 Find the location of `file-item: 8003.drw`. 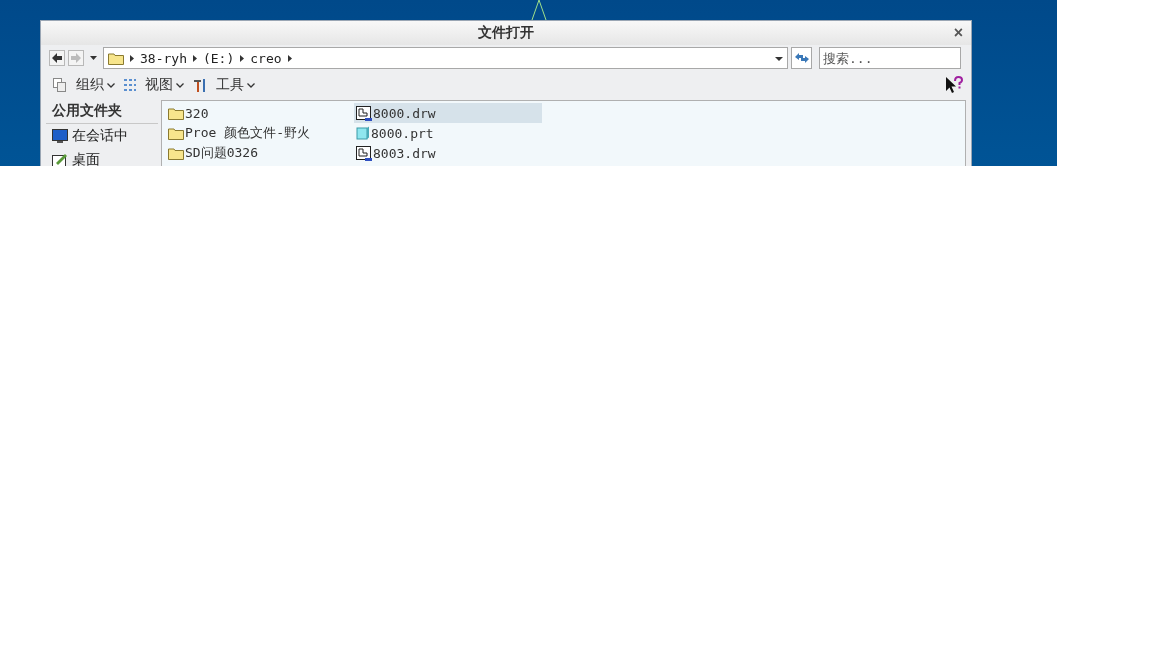

file-item: 8003.drw is located at coordinates (435, 153).